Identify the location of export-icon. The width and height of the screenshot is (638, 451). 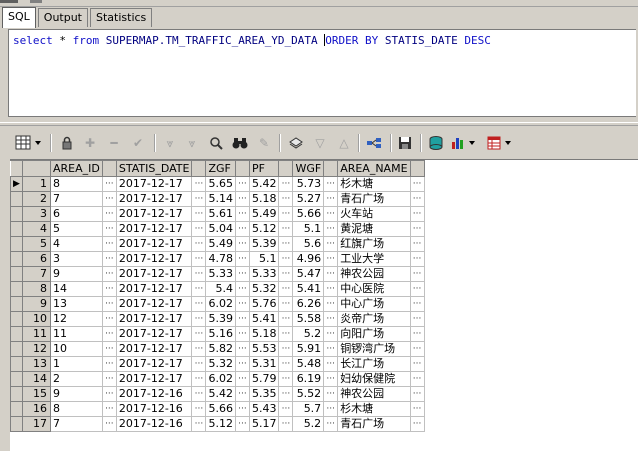
(296, 143).